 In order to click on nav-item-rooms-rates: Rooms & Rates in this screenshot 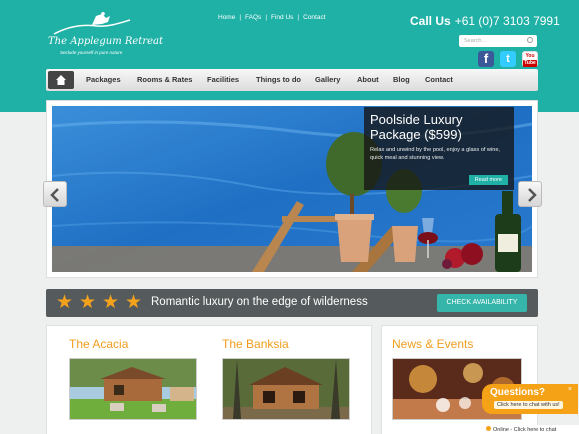, I will do `click(164, 79)`.